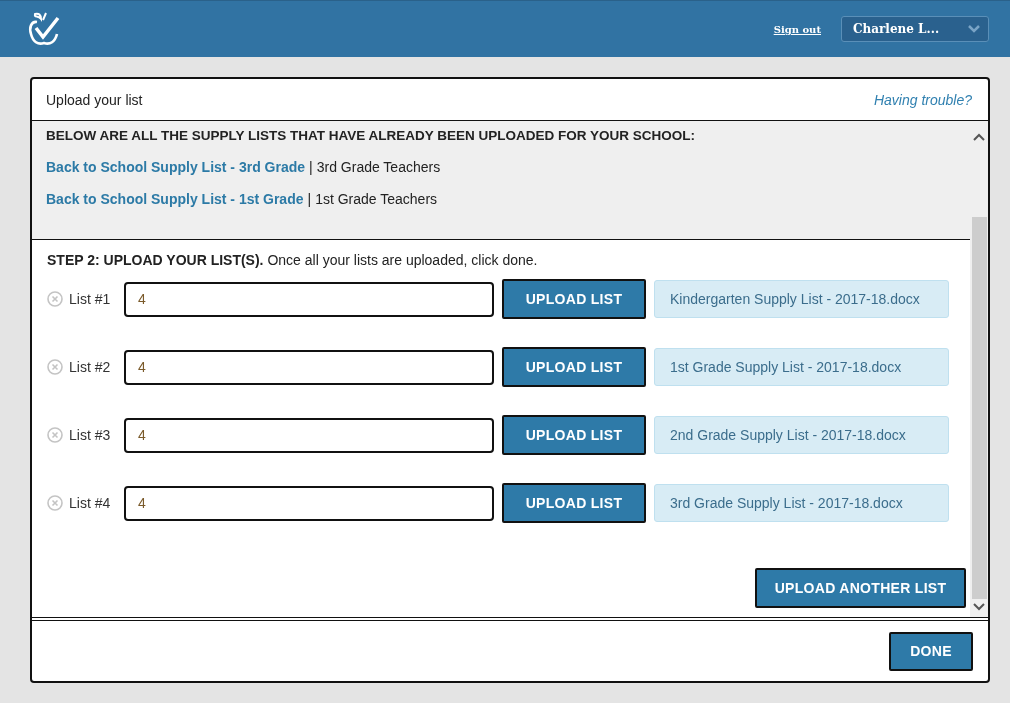  I want to click on scrollbar, so click(979, 369).